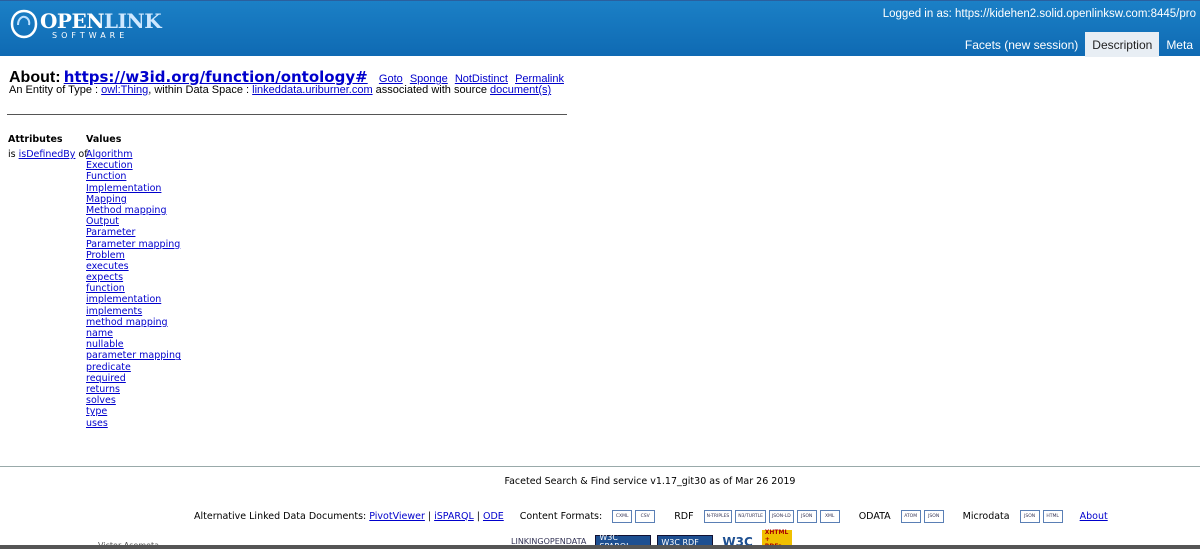  I want to click on value-link: solves, so click(166, 400).